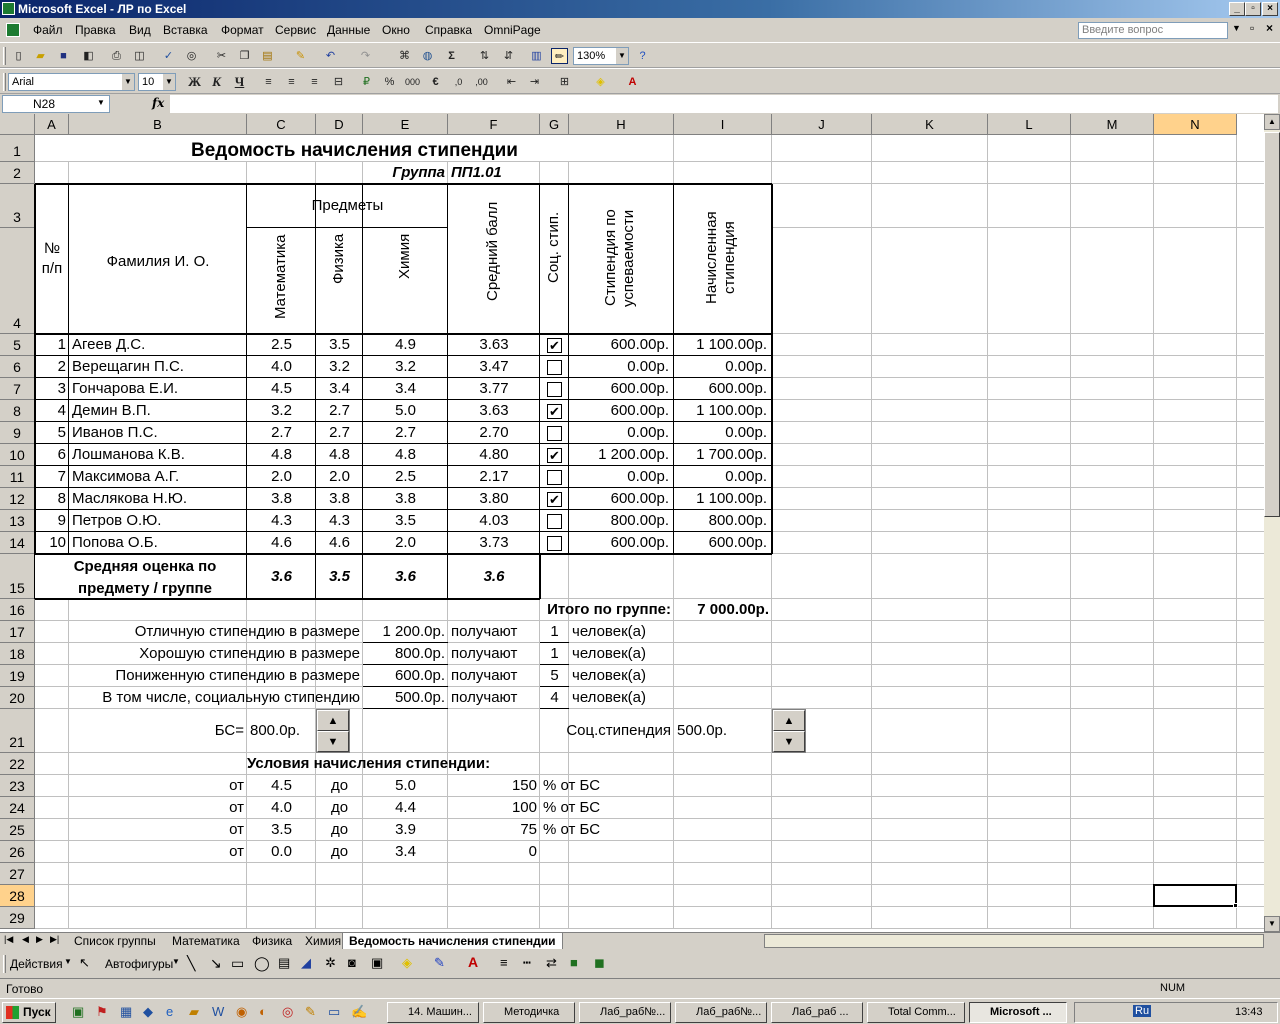 Image resolution: width=1280 pixels, height=1024 pixels. I want to click on autoshapes-menu: Автофигуры, so click(139, 964).